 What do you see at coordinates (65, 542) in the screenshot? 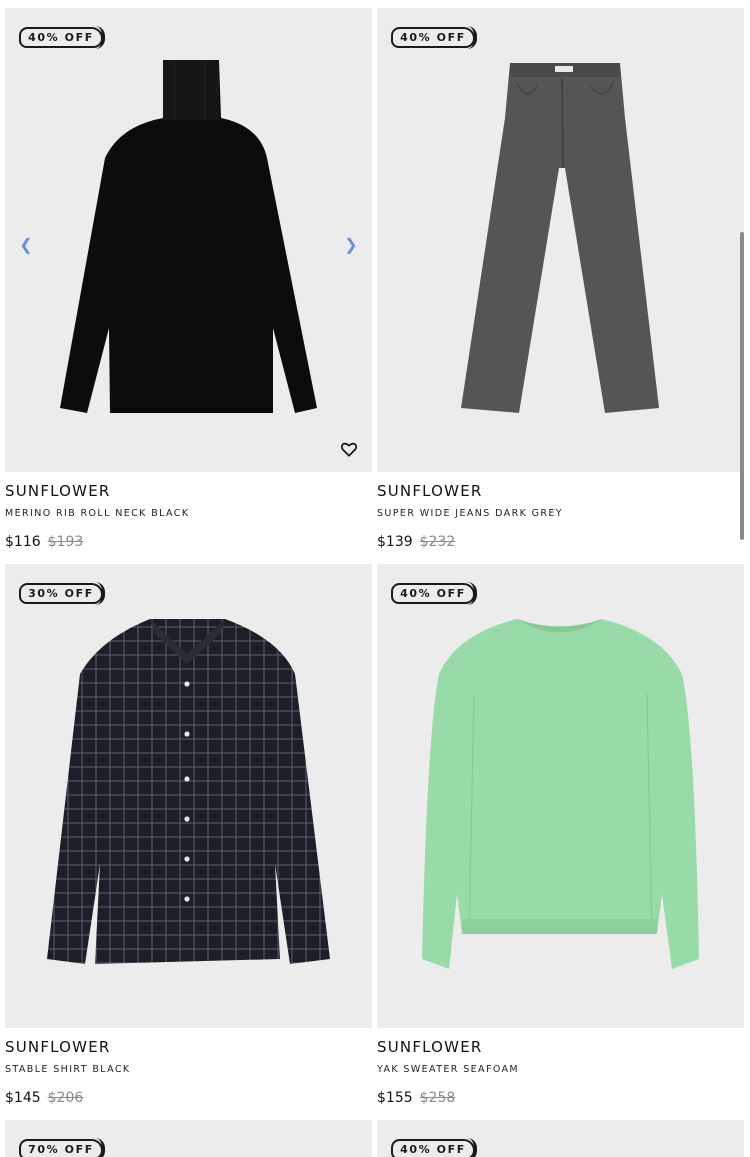
I see `original-price: $193` at bounding box center [65, 542].